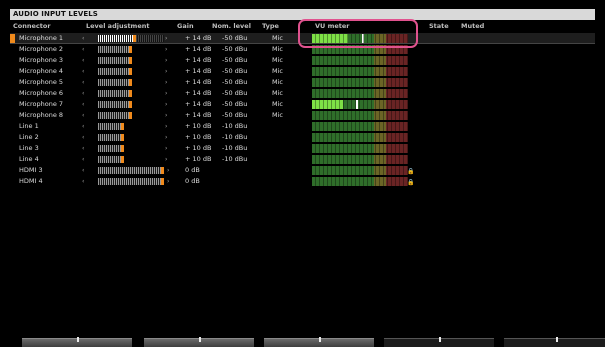 This screenshot has height=347, width=605. What do you see at coordinates (302, 181) in the screenshot?
I see `input-row: HDMI 4 ‹ › 0 dB 🔒` at bounding box center [302, 181].